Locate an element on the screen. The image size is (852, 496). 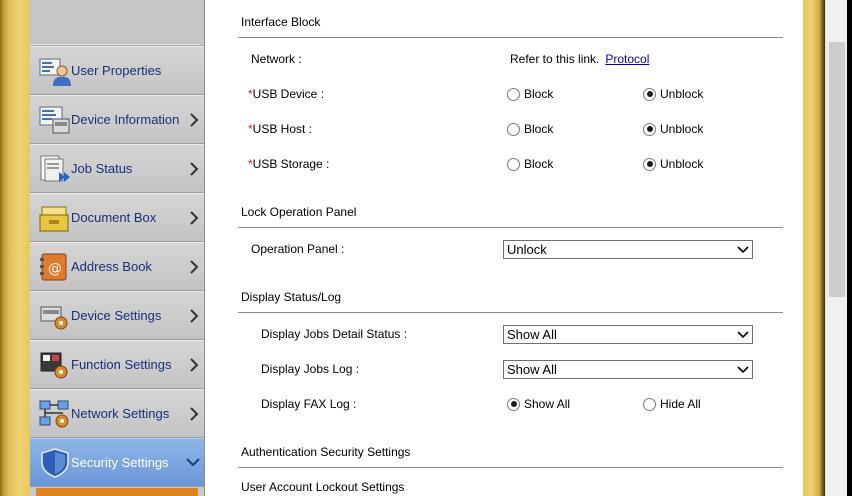
address-book-icon: @ is located at coordinates (53, 267).